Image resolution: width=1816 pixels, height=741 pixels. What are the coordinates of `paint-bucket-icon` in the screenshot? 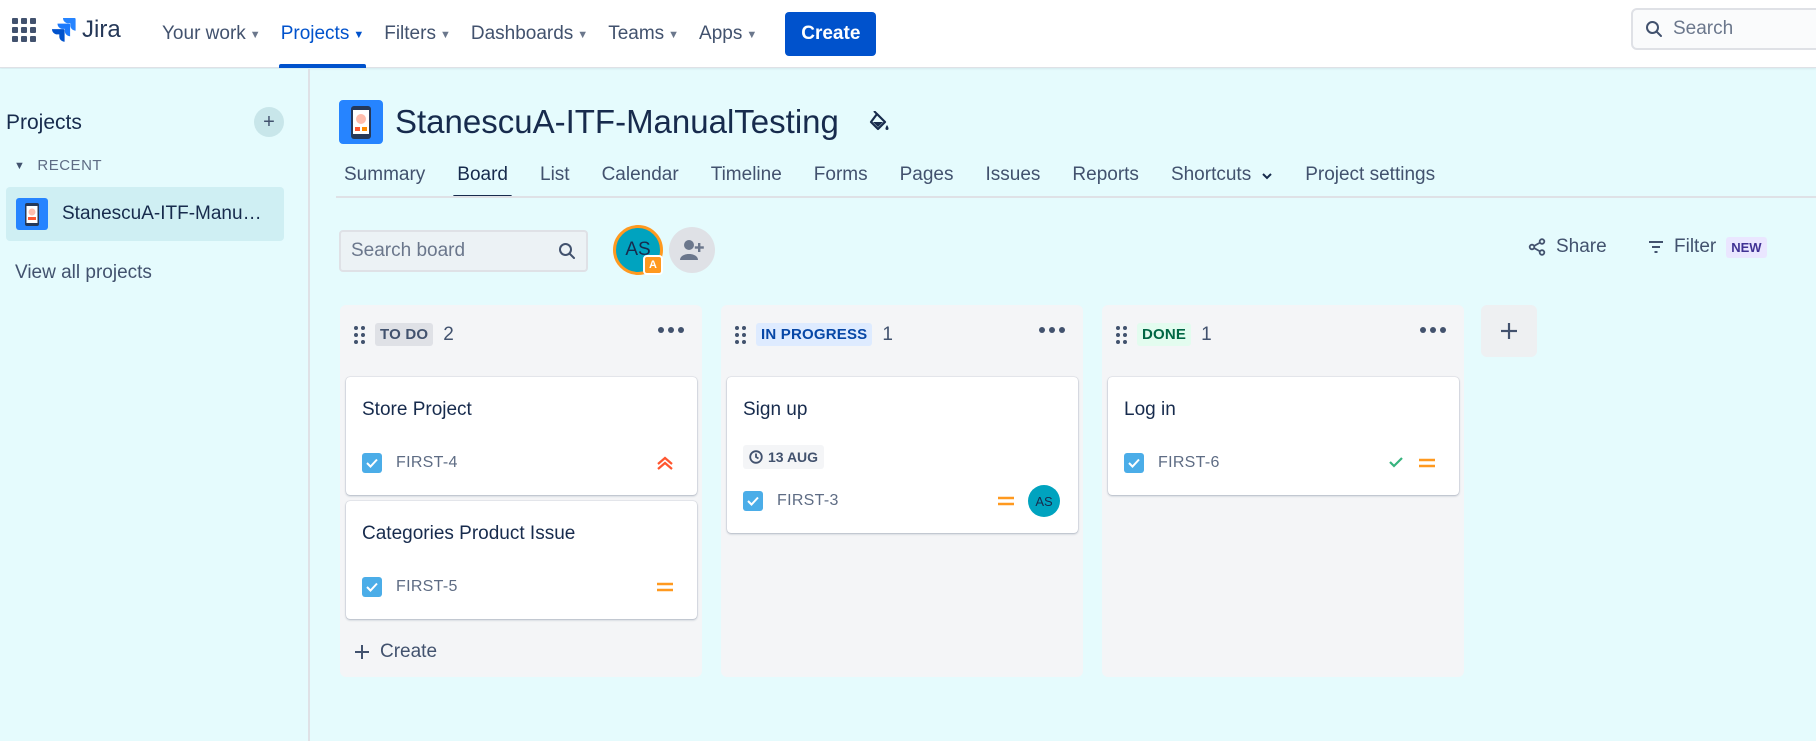 It's located at (880, 123).